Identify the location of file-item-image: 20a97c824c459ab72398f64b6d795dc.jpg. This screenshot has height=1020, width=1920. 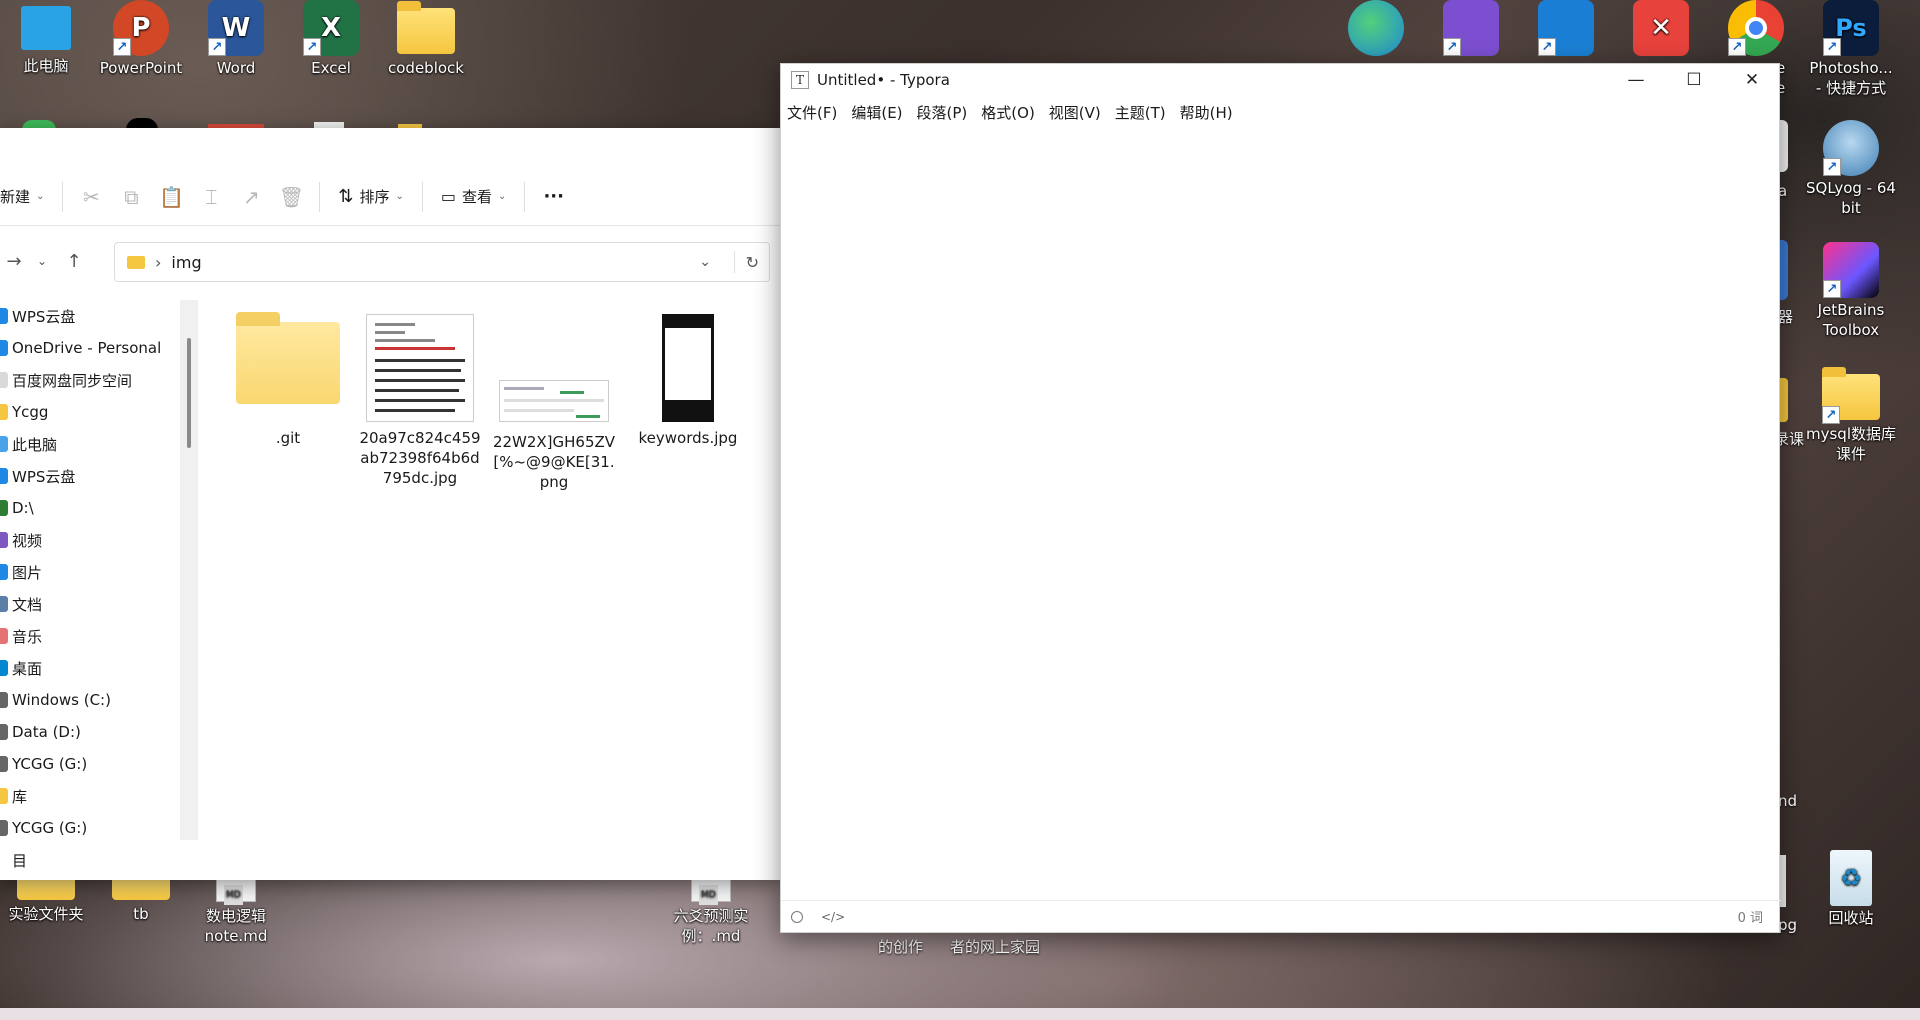
(420, 401).